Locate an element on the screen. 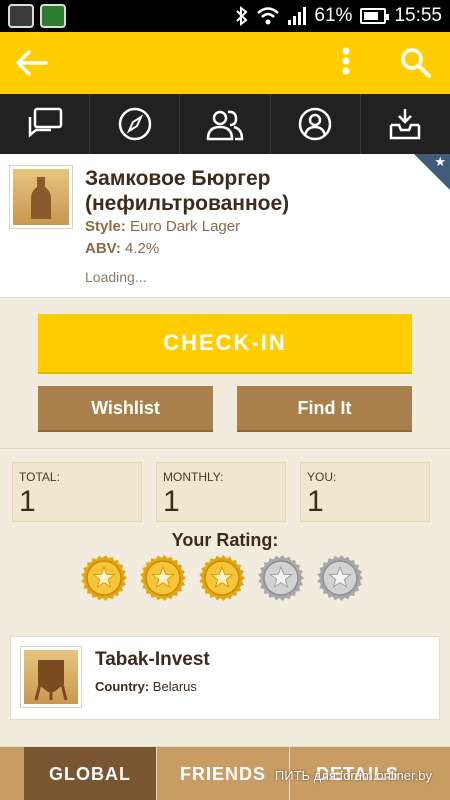 This screenshot has height=800, width=450. tab-activity is located at coordinates (45, 124).